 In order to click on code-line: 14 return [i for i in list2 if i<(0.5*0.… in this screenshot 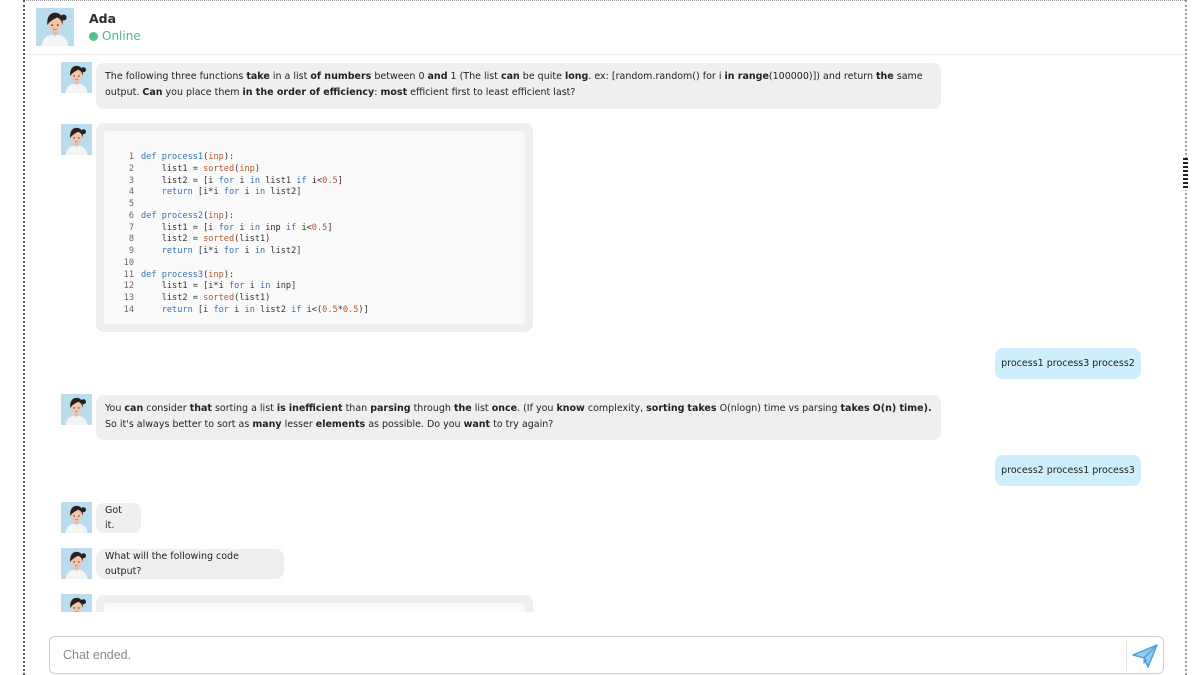, I will do `click(246, 309)`.